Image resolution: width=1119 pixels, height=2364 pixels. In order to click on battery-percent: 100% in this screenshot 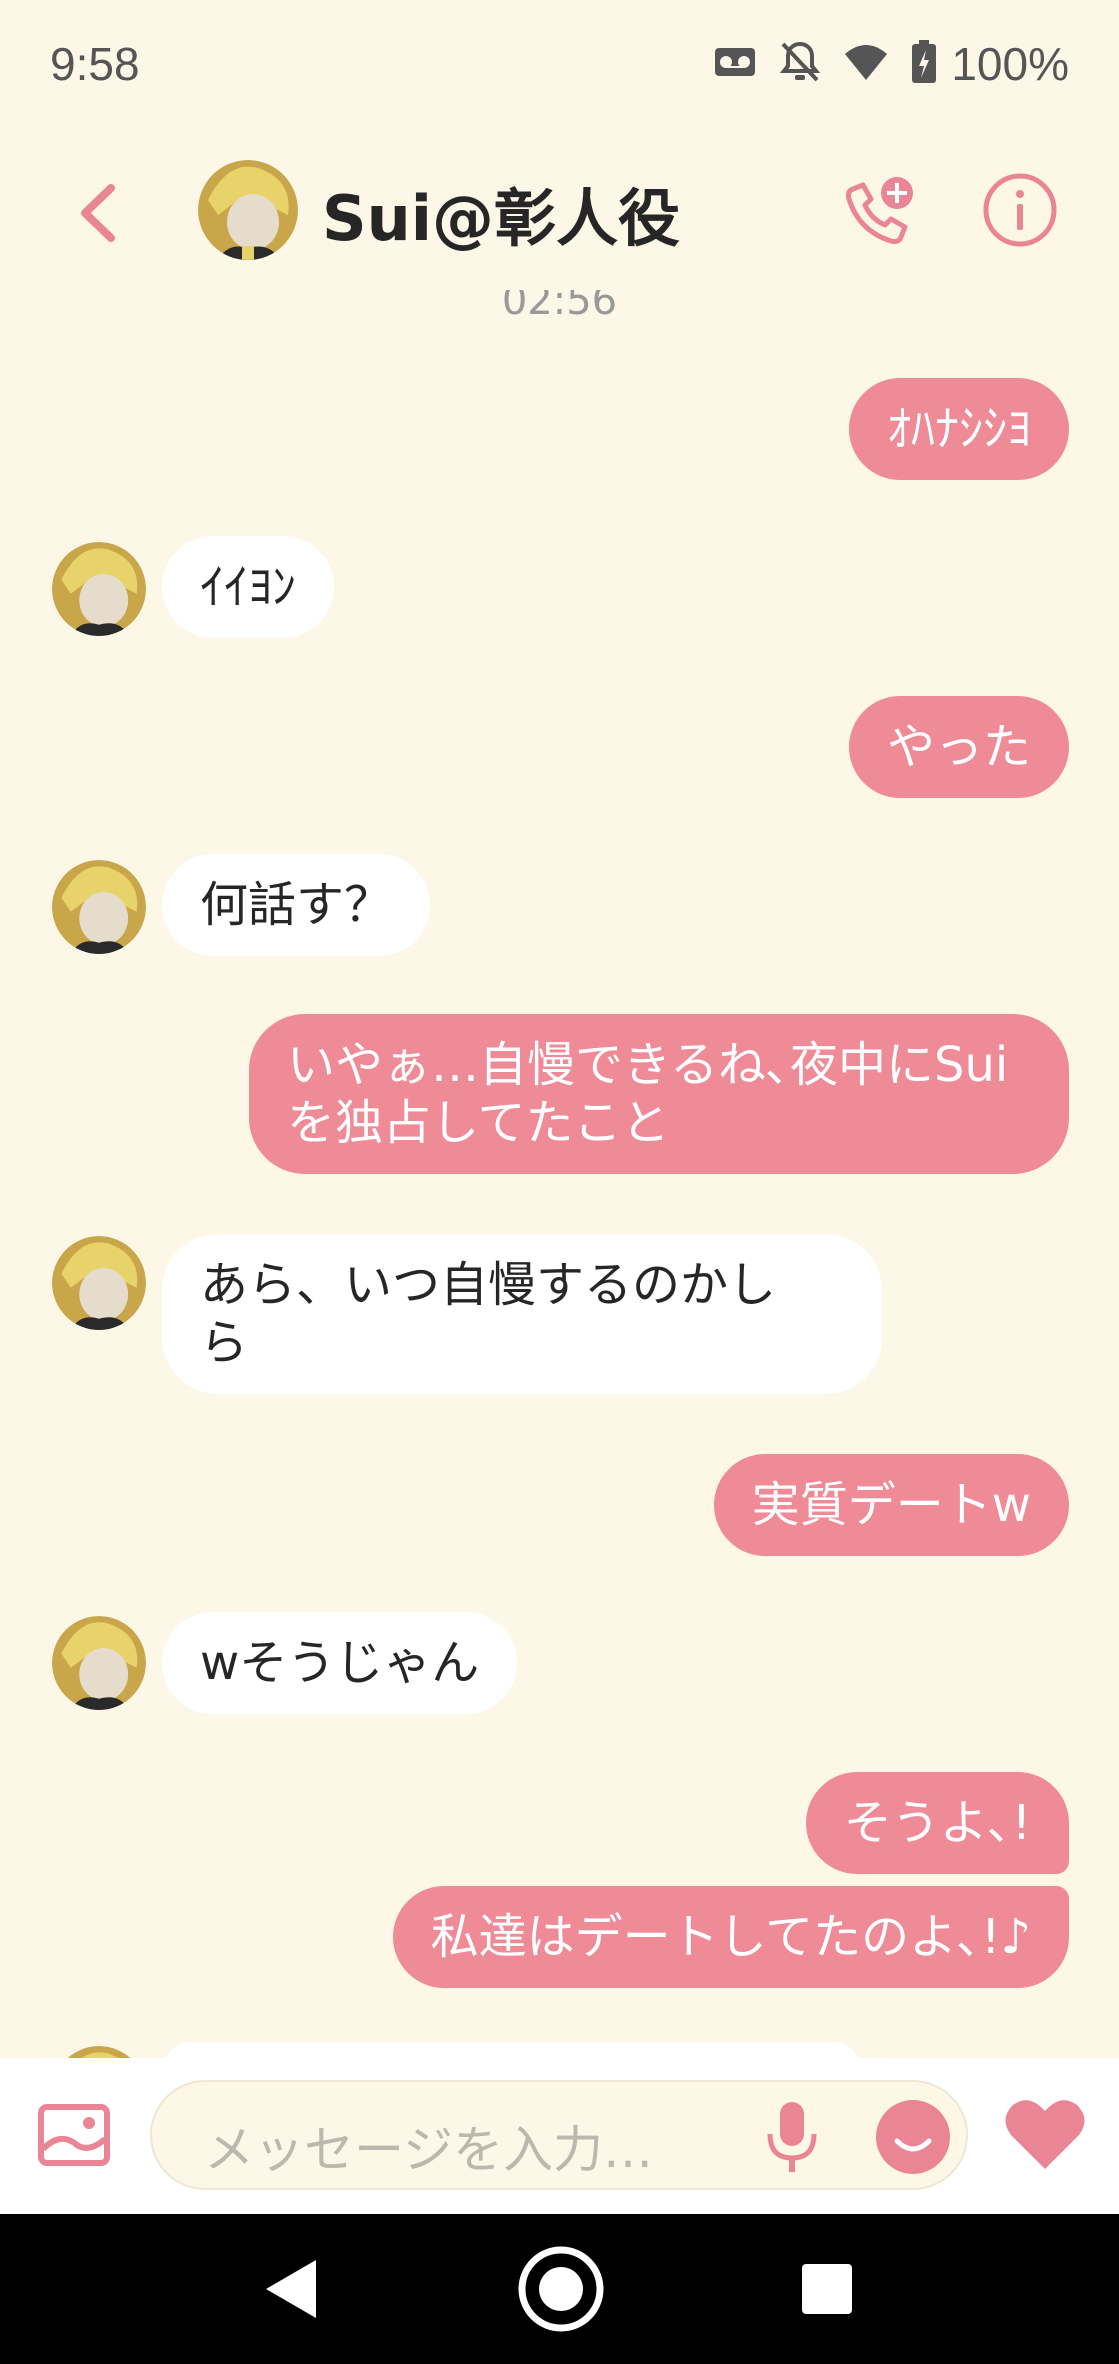, I will do `click(1010, 64)`.